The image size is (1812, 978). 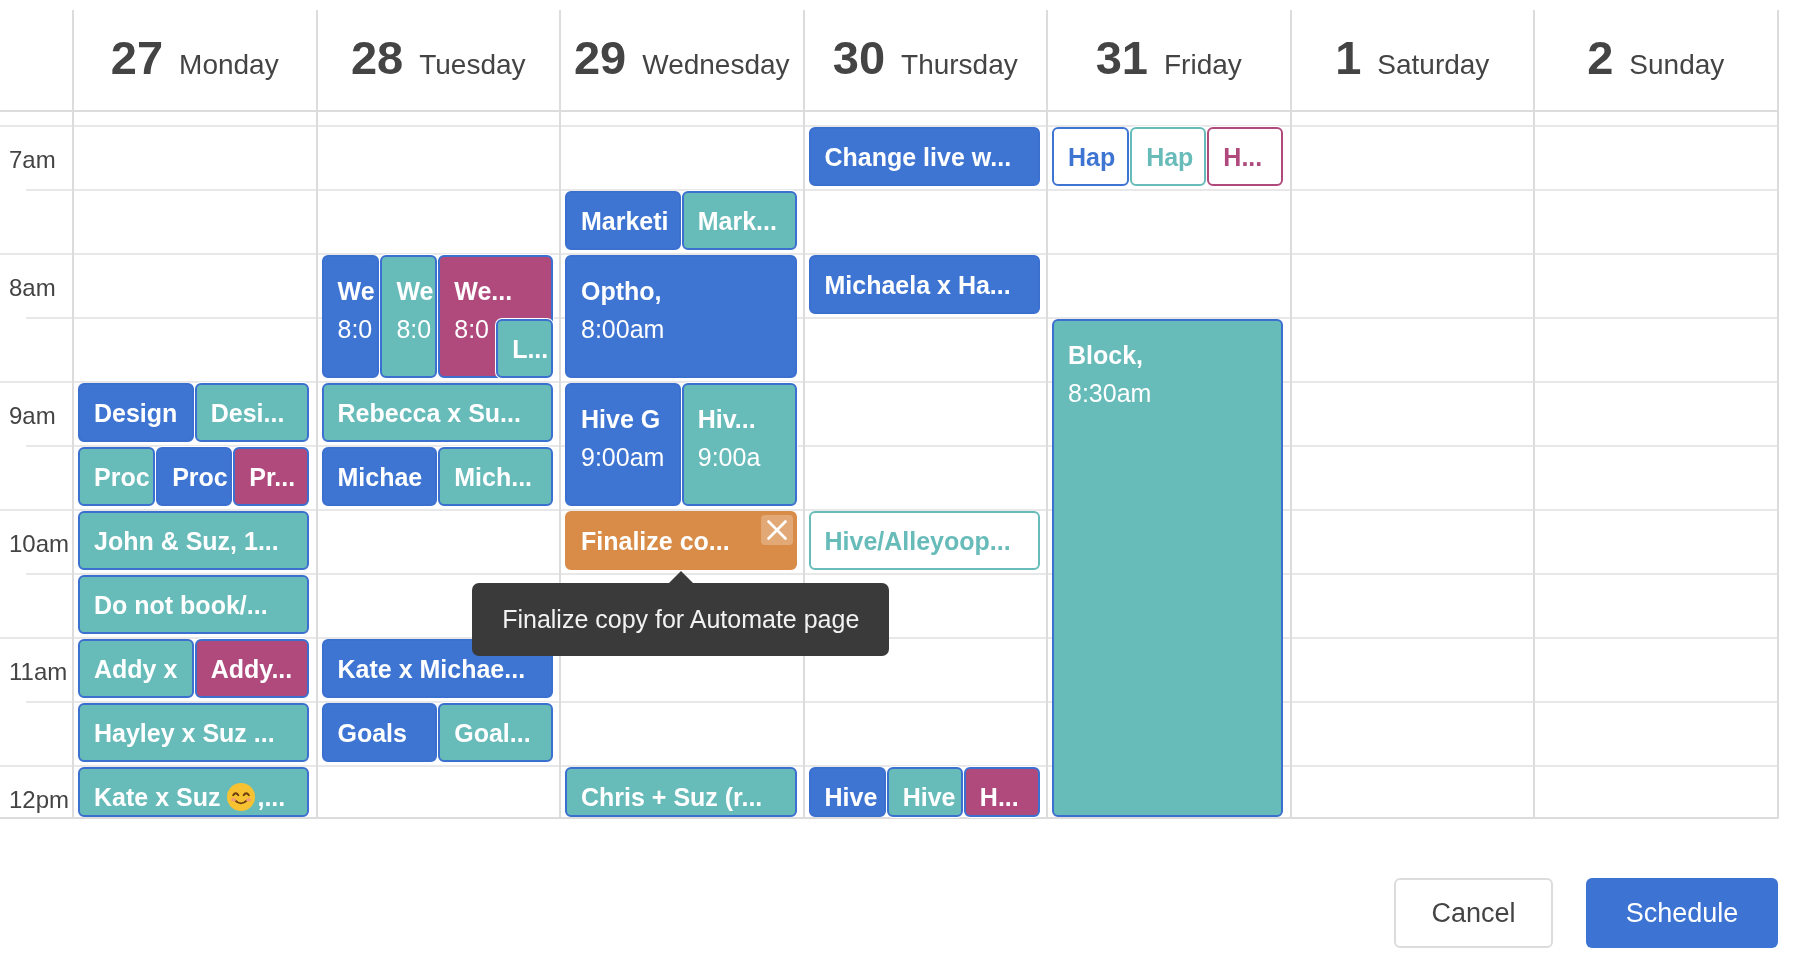 I want to click on calendar-event: Optho, 8:00am, so click(x=681, y=316).